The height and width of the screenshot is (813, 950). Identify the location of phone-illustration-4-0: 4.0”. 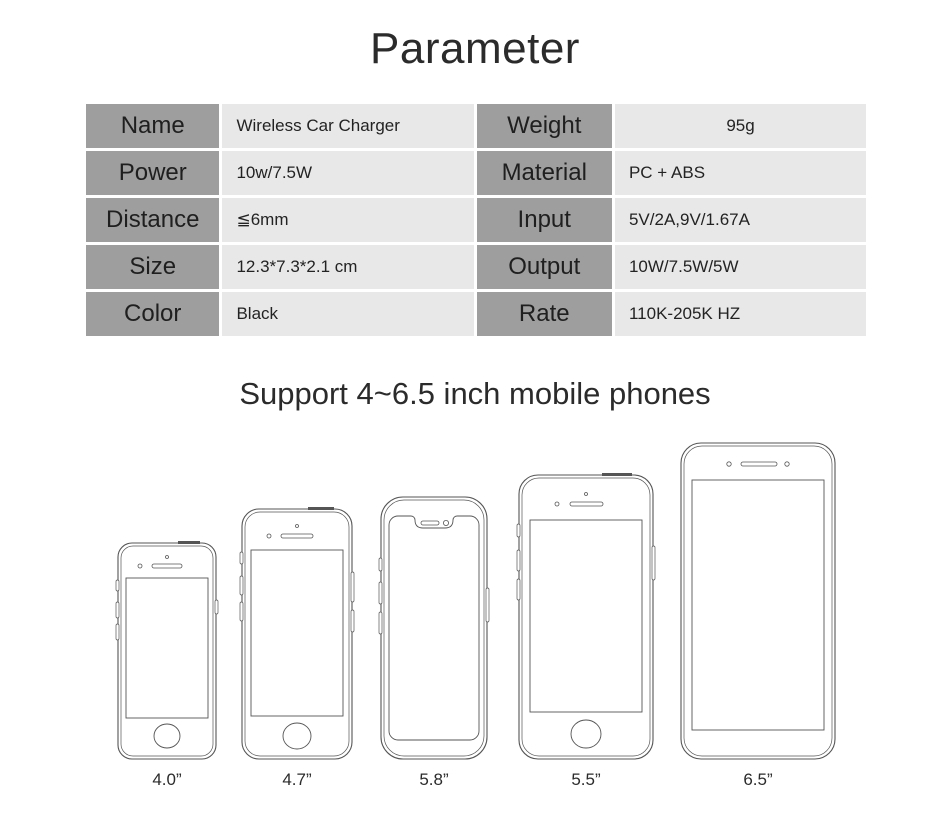
(167, 664).